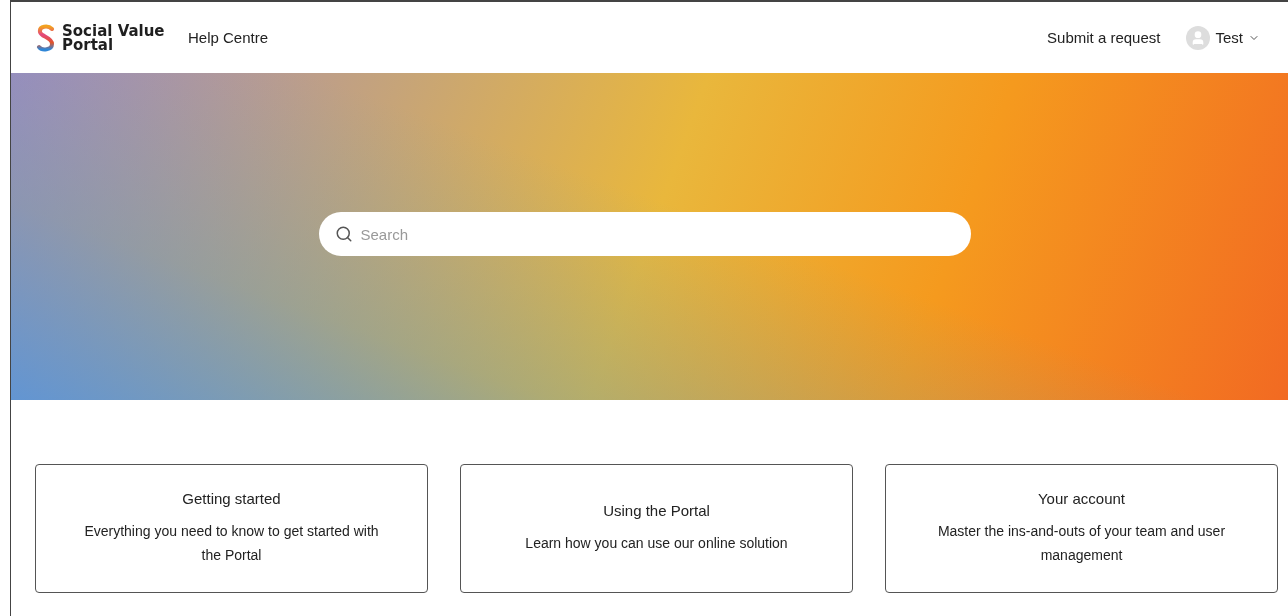 The height and width of the screenshot is (616, 1288). Describe the element at coordinates (1104, 37) in the screenshot. I see `submit-request-link: Submit a request` at that location.